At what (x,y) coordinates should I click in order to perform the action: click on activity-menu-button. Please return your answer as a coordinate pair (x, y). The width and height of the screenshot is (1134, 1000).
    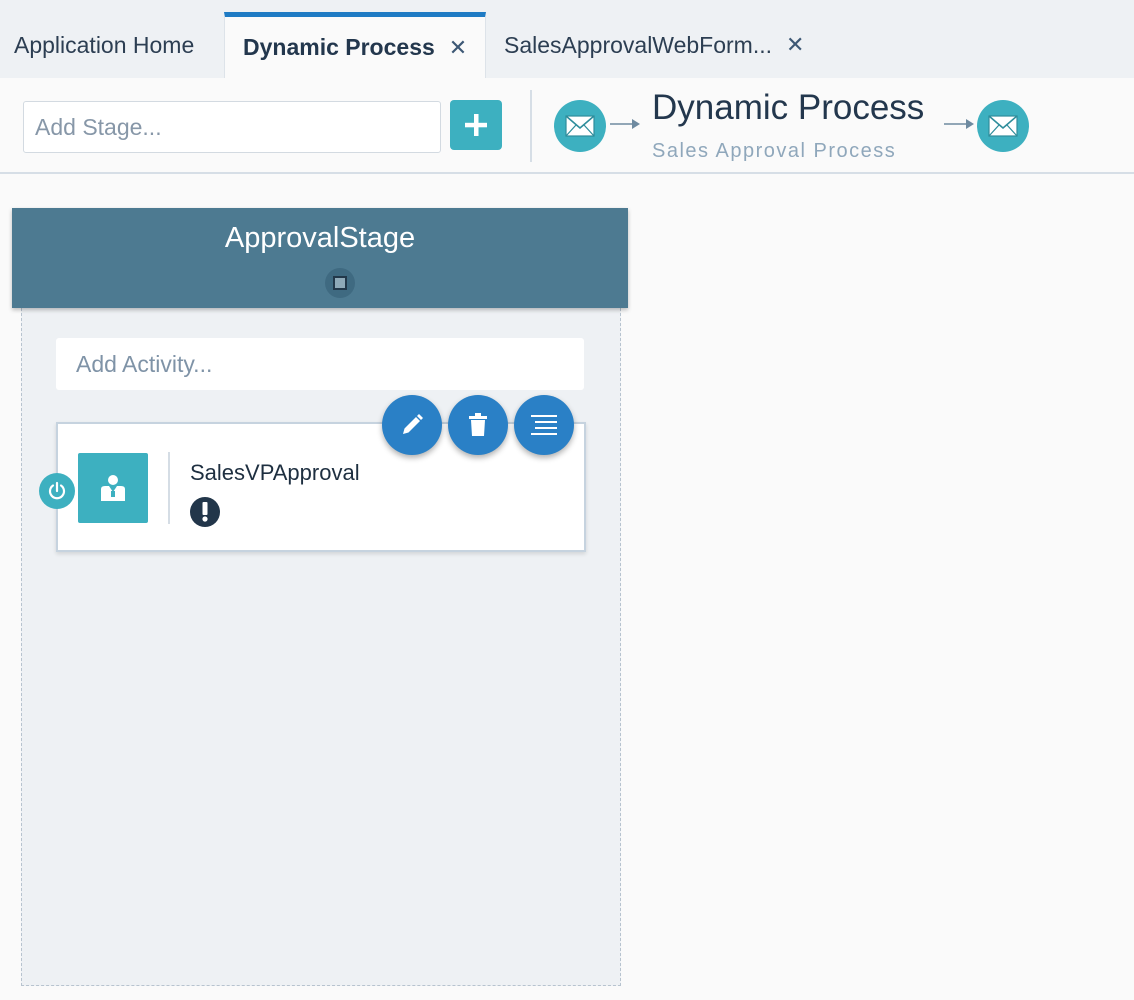
    Looking at the image, I should click on (544, 425).